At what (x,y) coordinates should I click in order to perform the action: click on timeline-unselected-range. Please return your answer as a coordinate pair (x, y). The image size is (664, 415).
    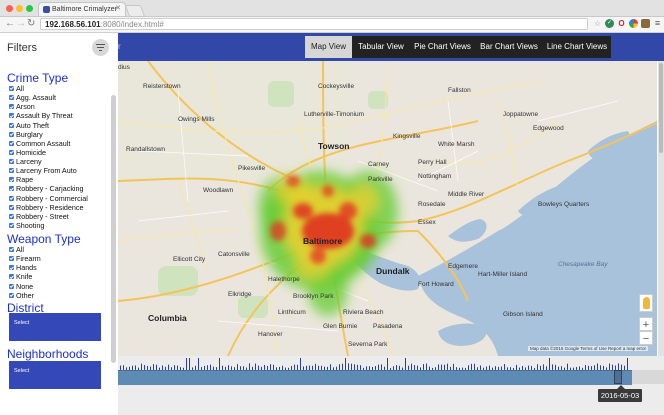
    Looking at the image, I should click on (648, 377).